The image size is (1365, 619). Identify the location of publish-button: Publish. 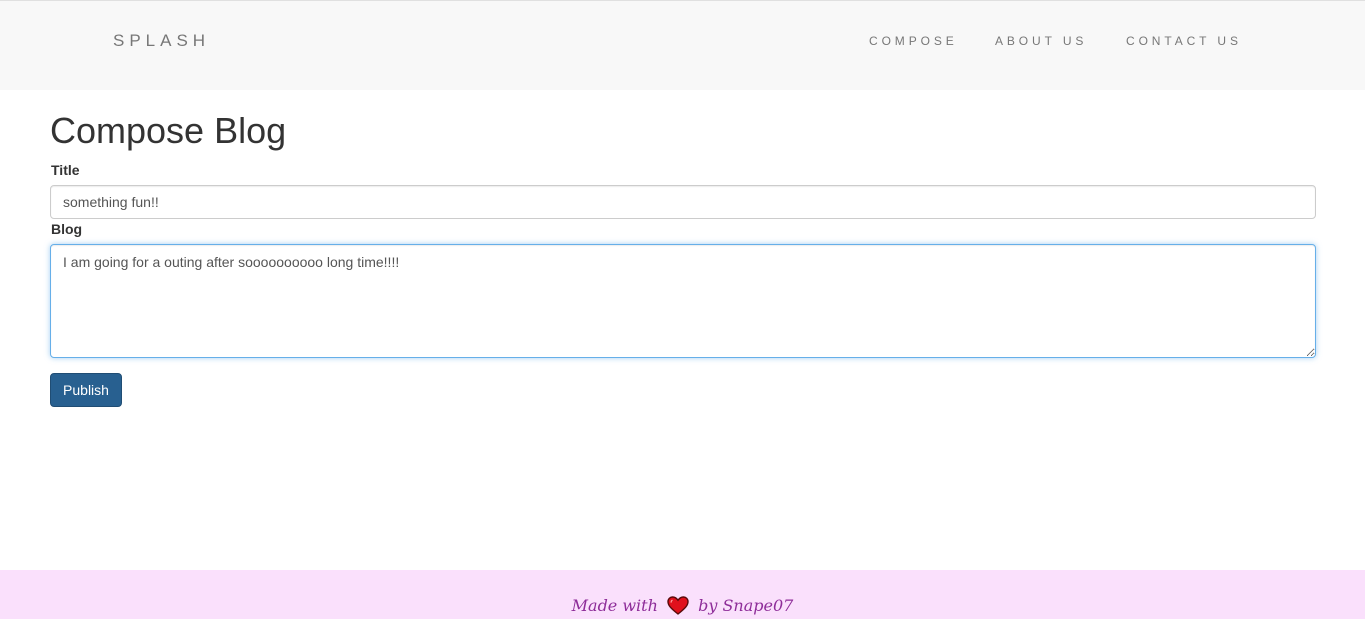
(86, 390).